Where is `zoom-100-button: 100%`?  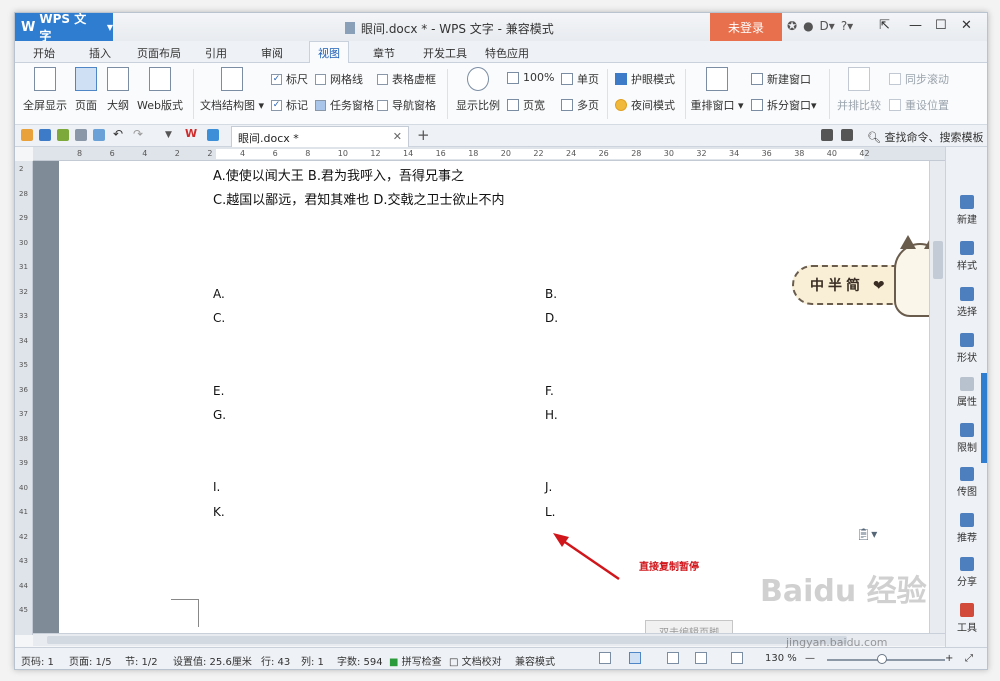 zoom-100-button: 100% is located at coordinates (530, 77).